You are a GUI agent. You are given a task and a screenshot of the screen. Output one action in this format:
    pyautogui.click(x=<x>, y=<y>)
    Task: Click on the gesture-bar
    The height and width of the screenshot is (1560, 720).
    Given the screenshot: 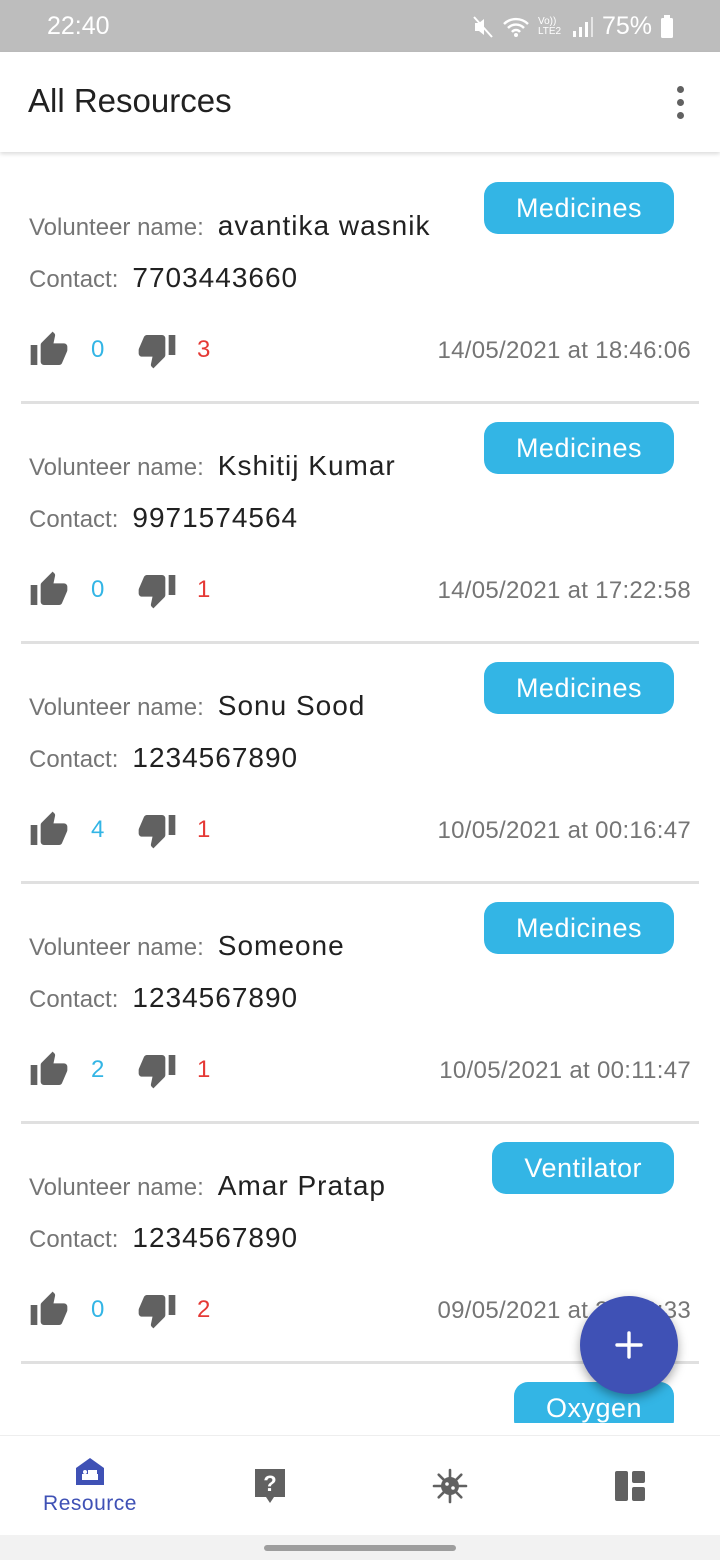 What is the action you would take?
    pyautogui.click(x=360, y=1547)
    